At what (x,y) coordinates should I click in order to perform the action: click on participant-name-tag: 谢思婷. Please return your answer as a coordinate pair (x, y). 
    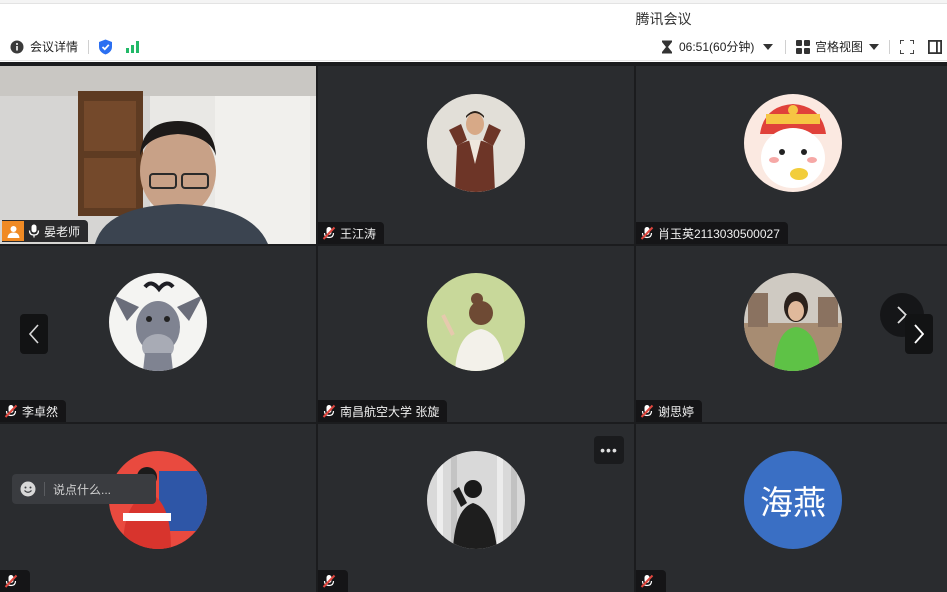
    Looking at the image, I should click on (669, 411).